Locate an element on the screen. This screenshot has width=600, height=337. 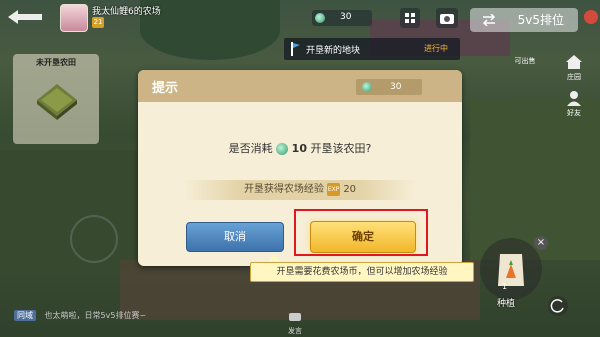
back-button is located at coordinates (26, 17).